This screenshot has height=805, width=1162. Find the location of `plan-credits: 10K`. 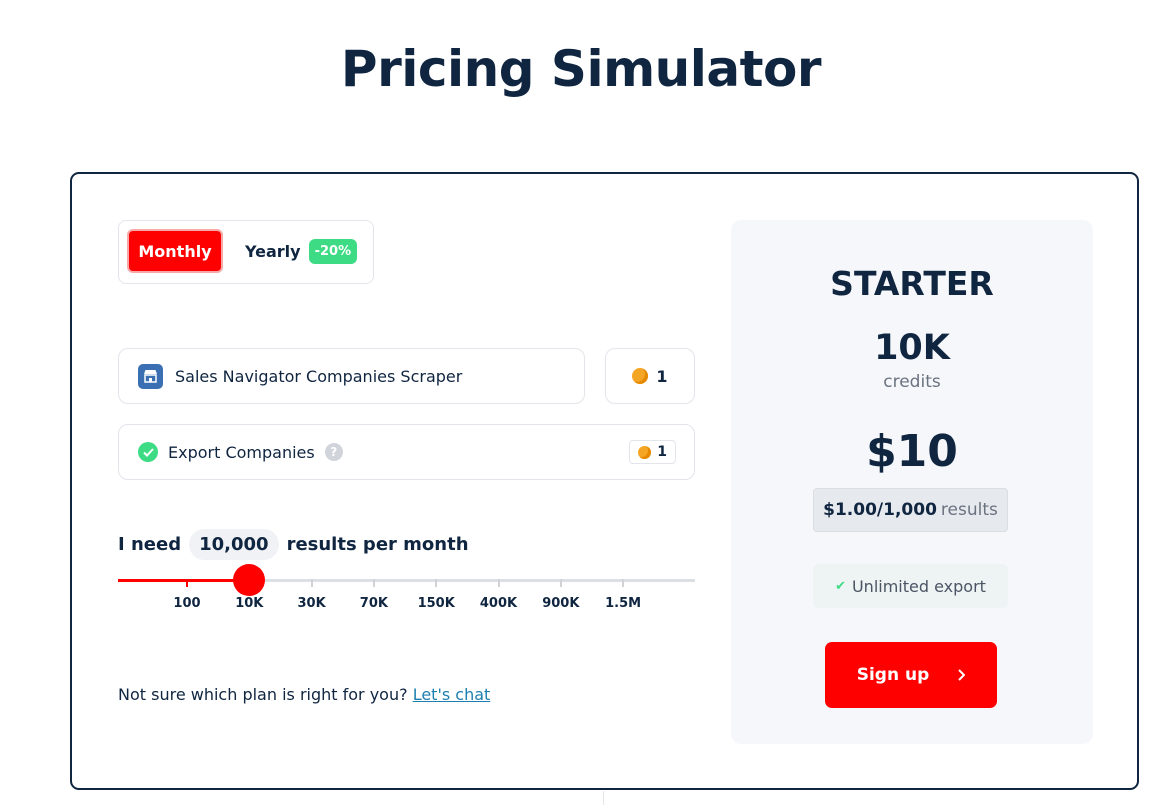

plan-credits: 10K is located at coordinates (912, 348).